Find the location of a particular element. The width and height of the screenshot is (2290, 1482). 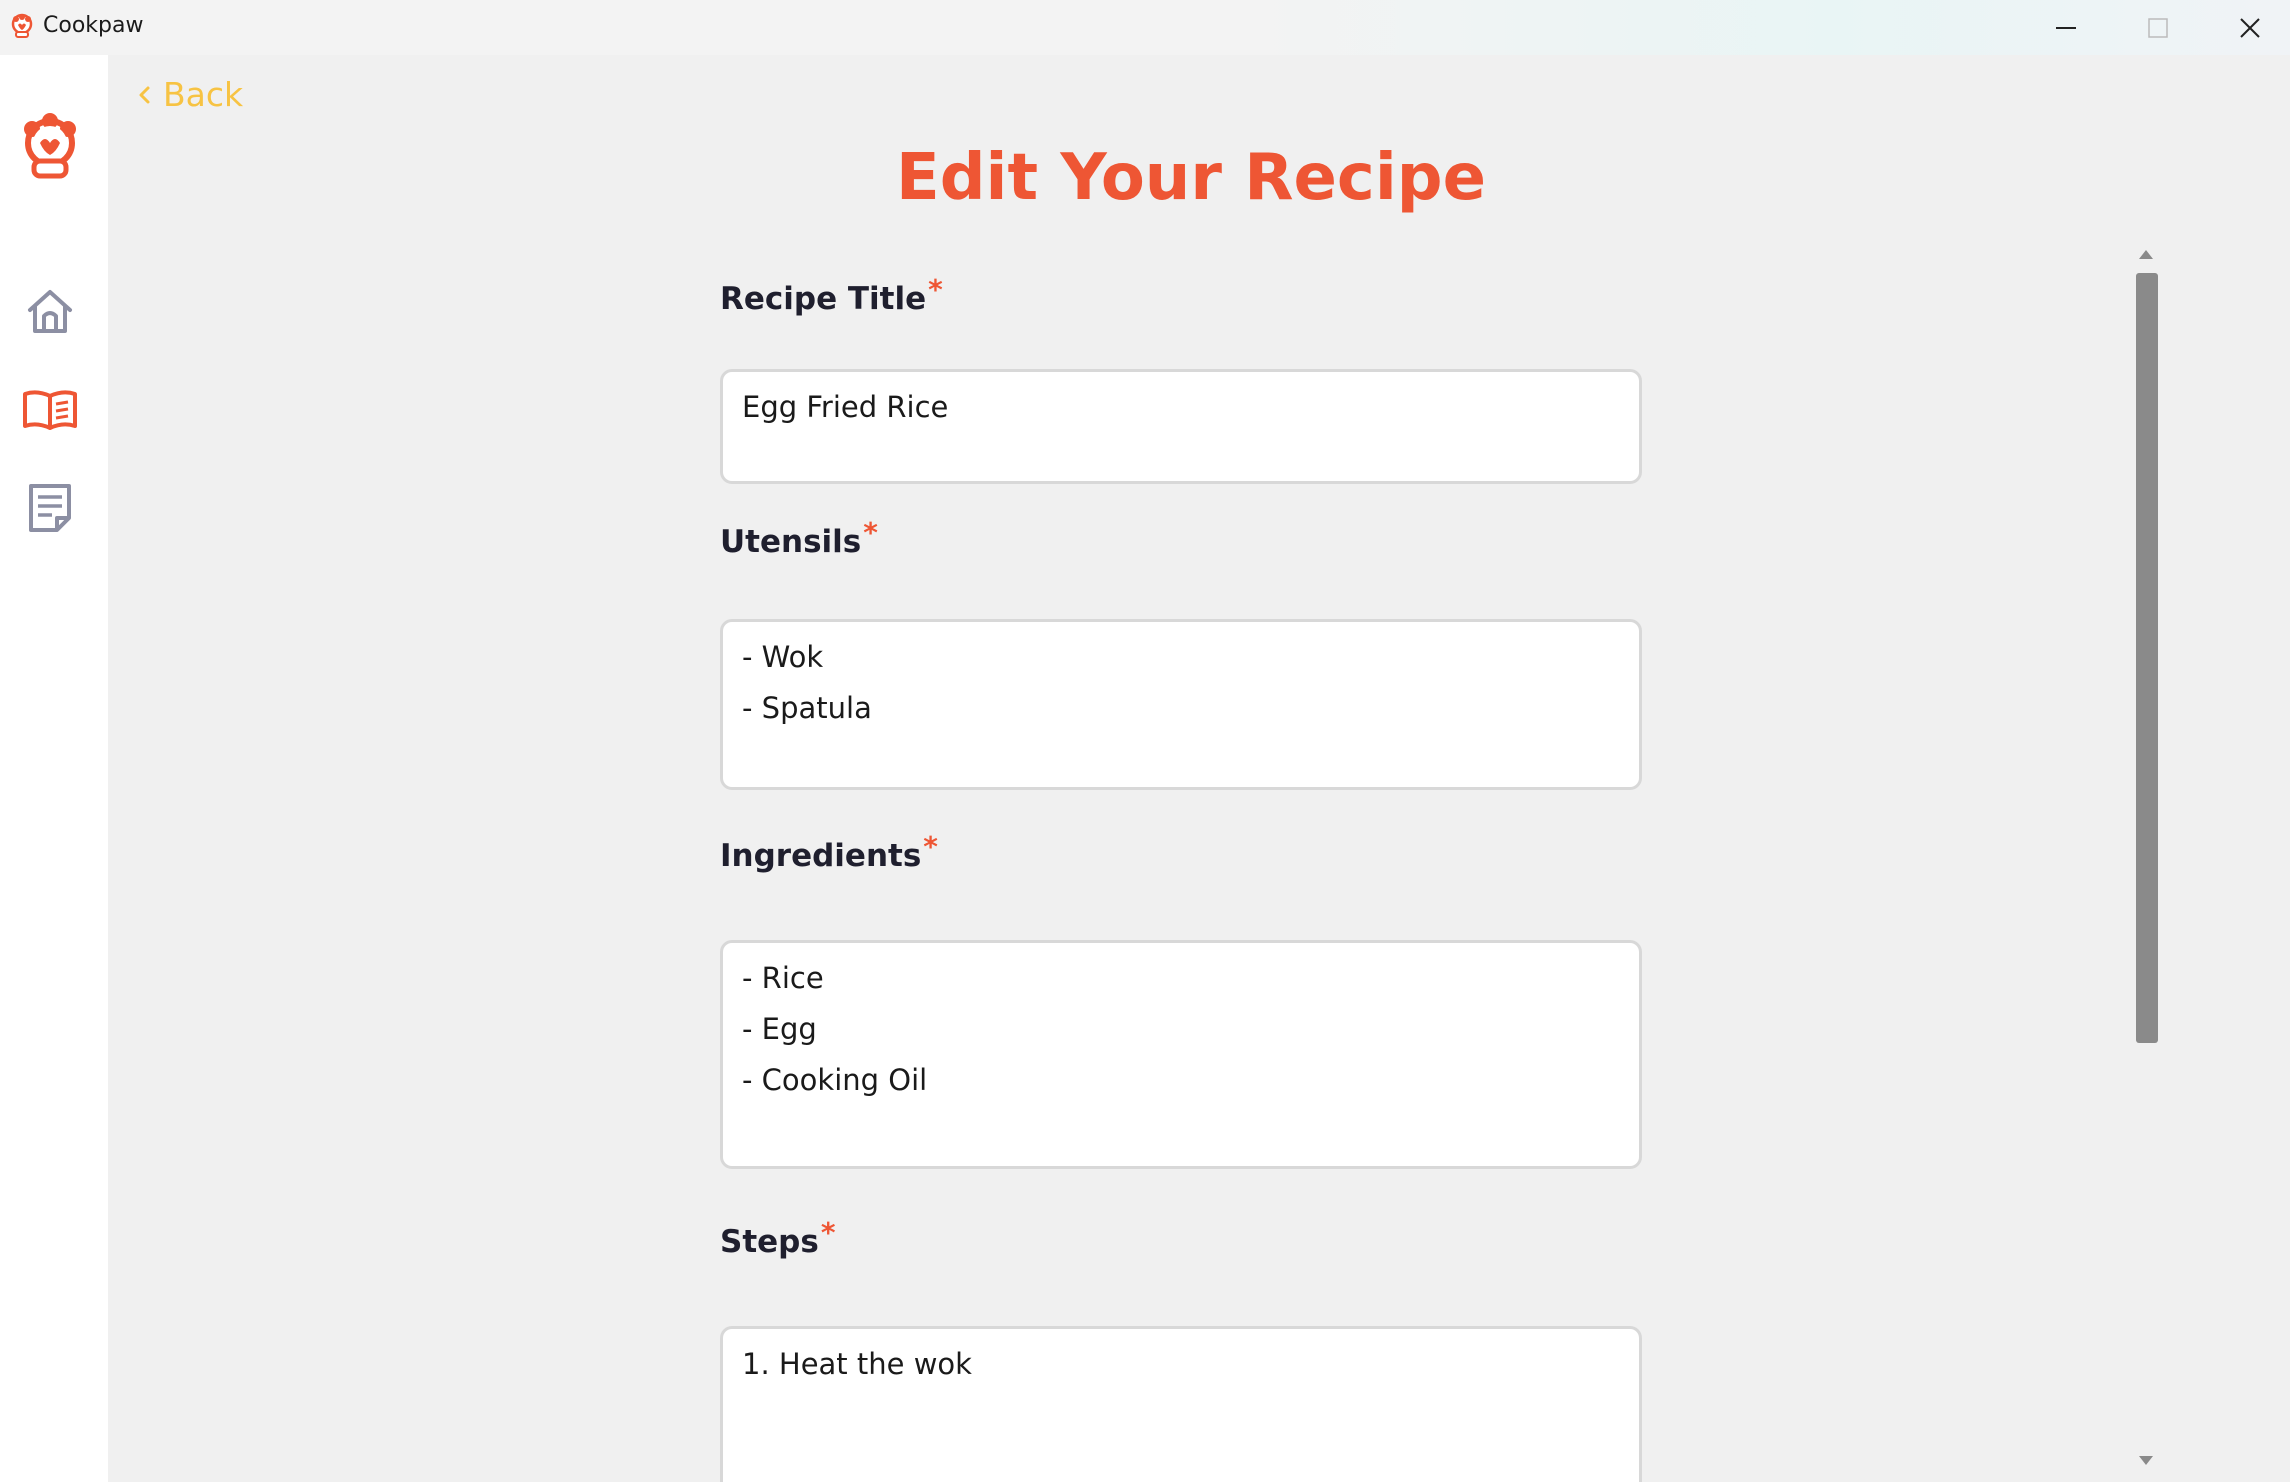

chevron-left-icon is located at coordinates (144, 94).